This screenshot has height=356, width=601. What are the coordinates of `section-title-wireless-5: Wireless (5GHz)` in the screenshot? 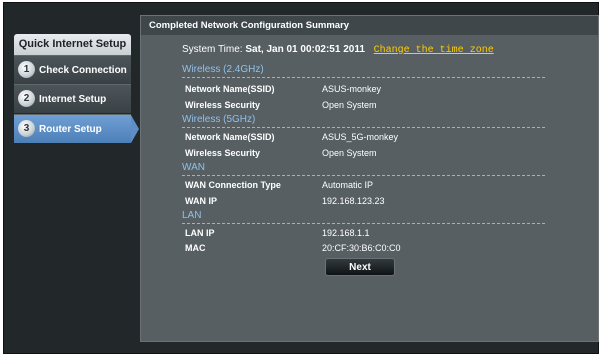 It's located at (219, 119).